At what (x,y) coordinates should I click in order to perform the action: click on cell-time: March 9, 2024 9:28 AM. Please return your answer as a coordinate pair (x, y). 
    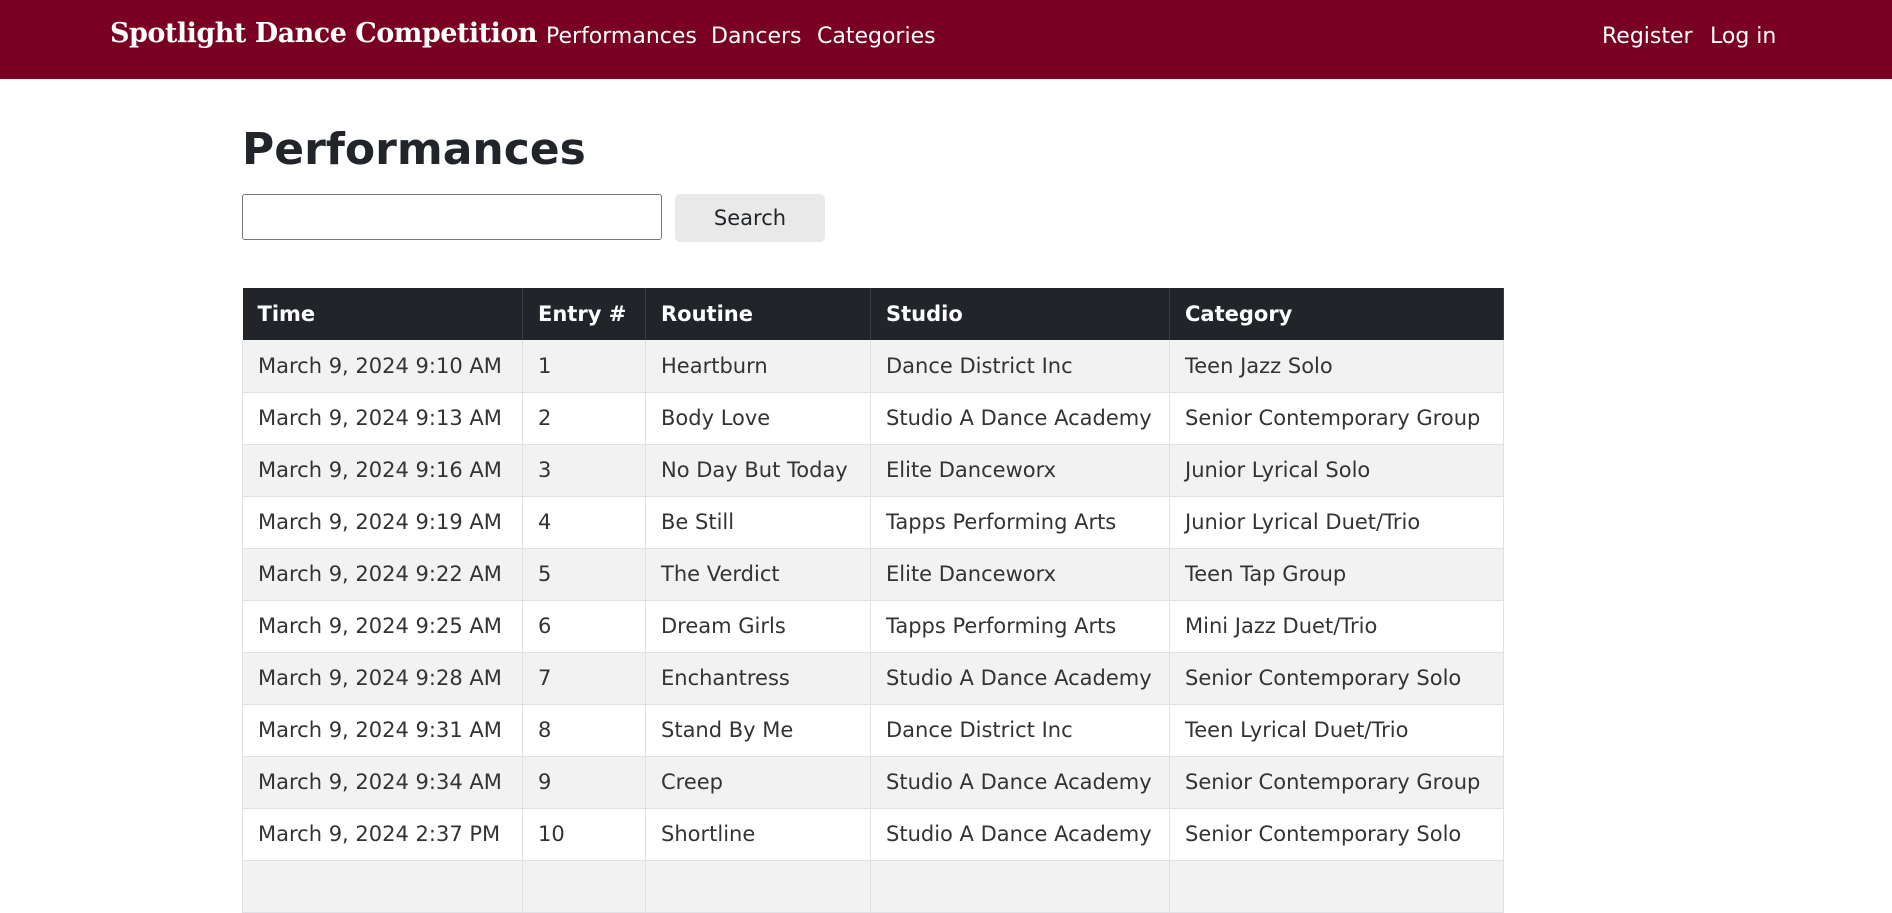
    Looking at the image, I should click on (382, 678).